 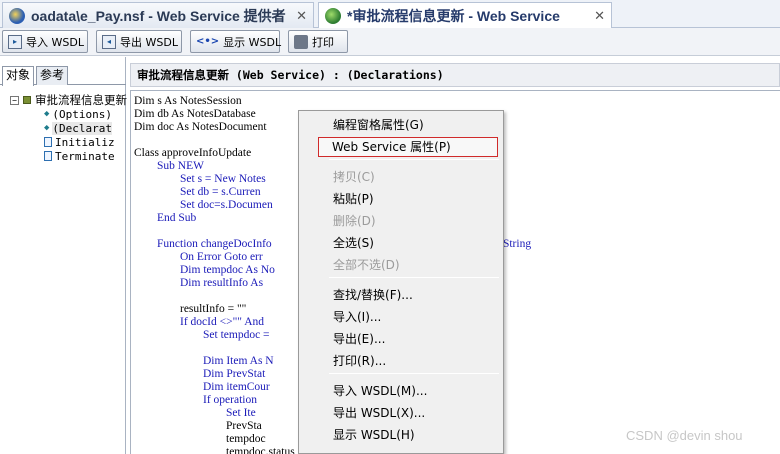 I want to click on code-line: Dim resultInfo As, so click(x=198, y=283).